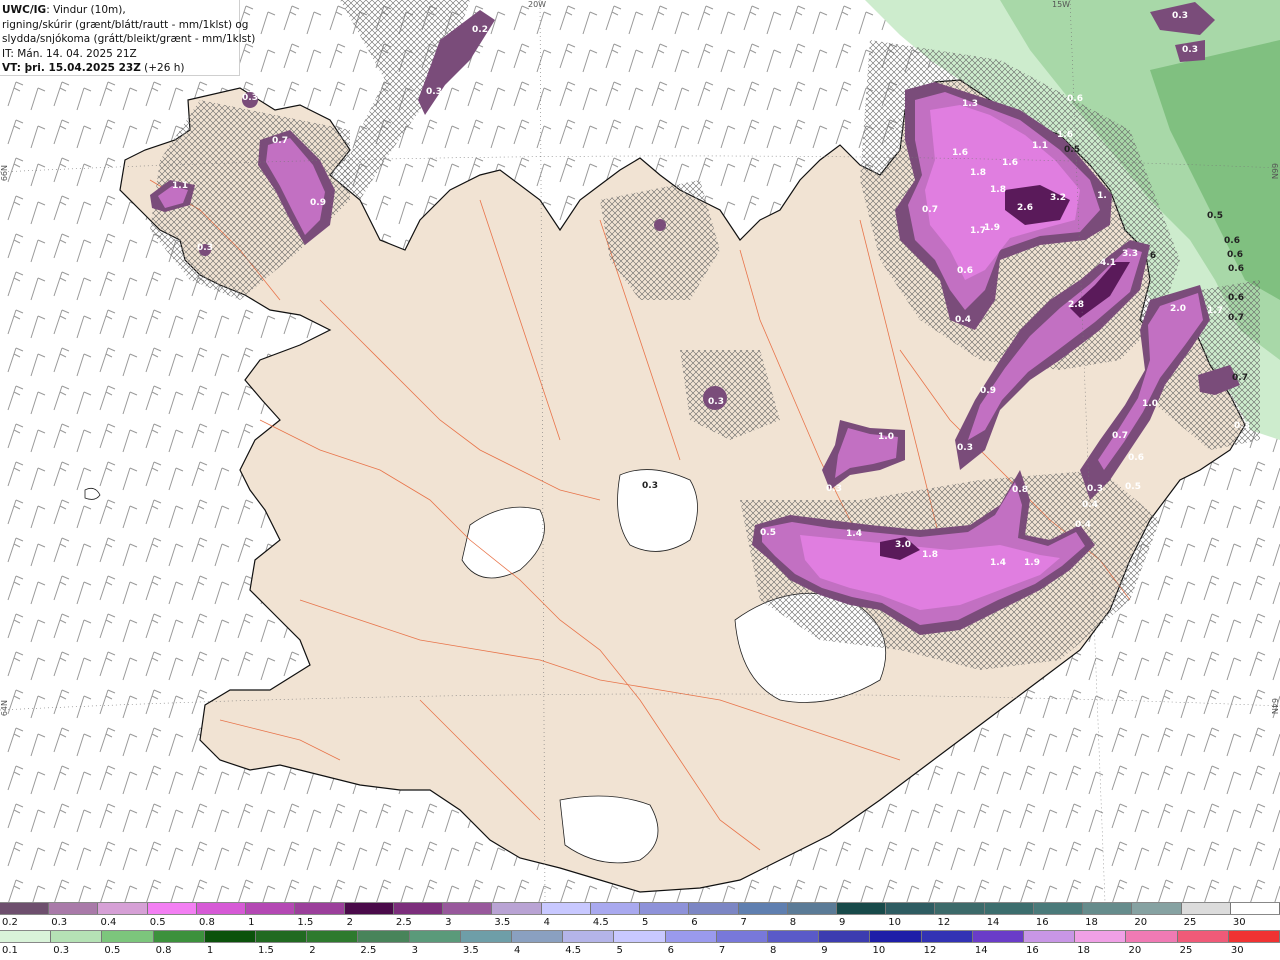  I want to click on legend-label: 14, so click(981, 950).